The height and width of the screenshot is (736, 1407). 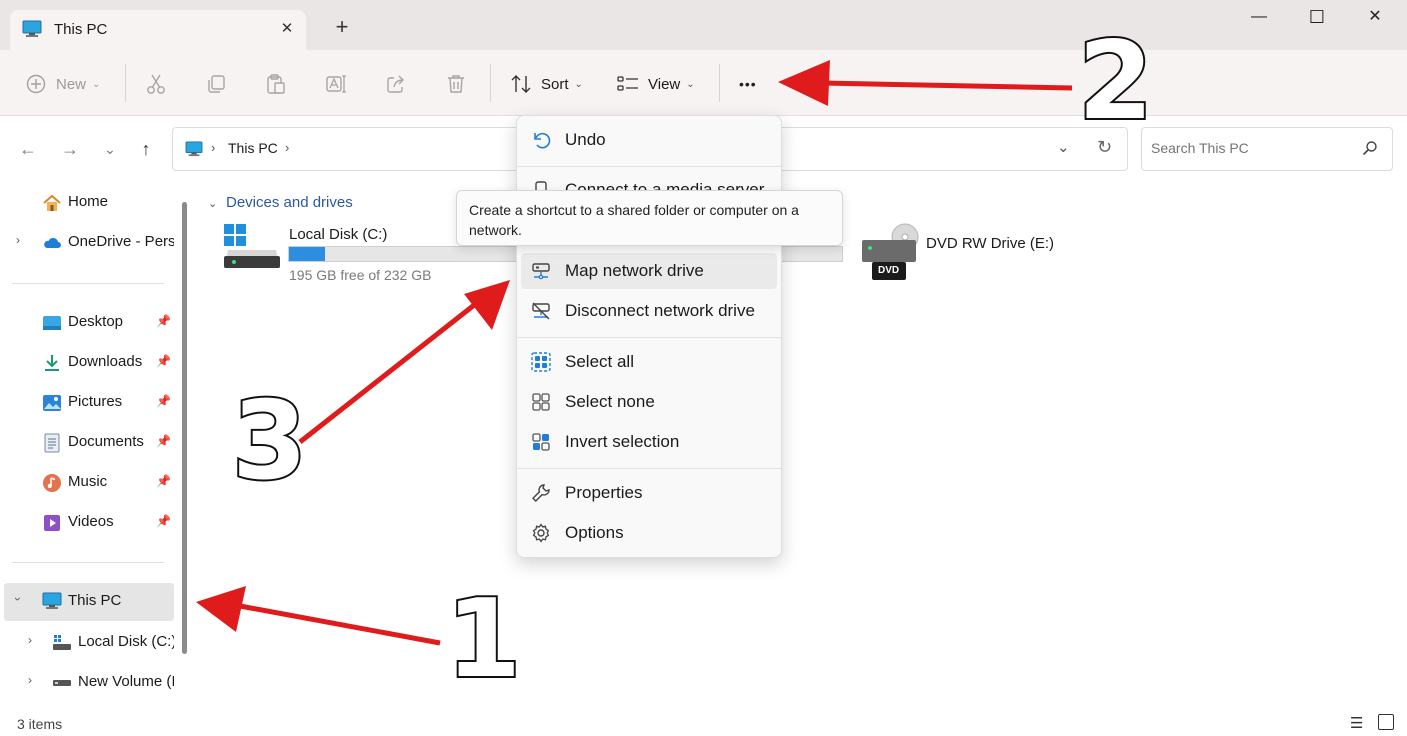 What do you see at coordinates (483, 639) in the screenshot?
I see `annotation-number-1: 1` at bounding box center [483, 639].